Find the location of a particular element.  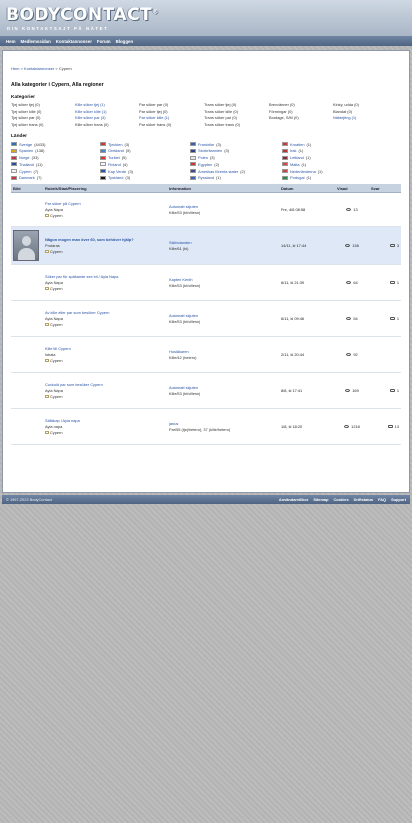

ad-author-link: Kapten Kenth is located at coordinates (223, 279).